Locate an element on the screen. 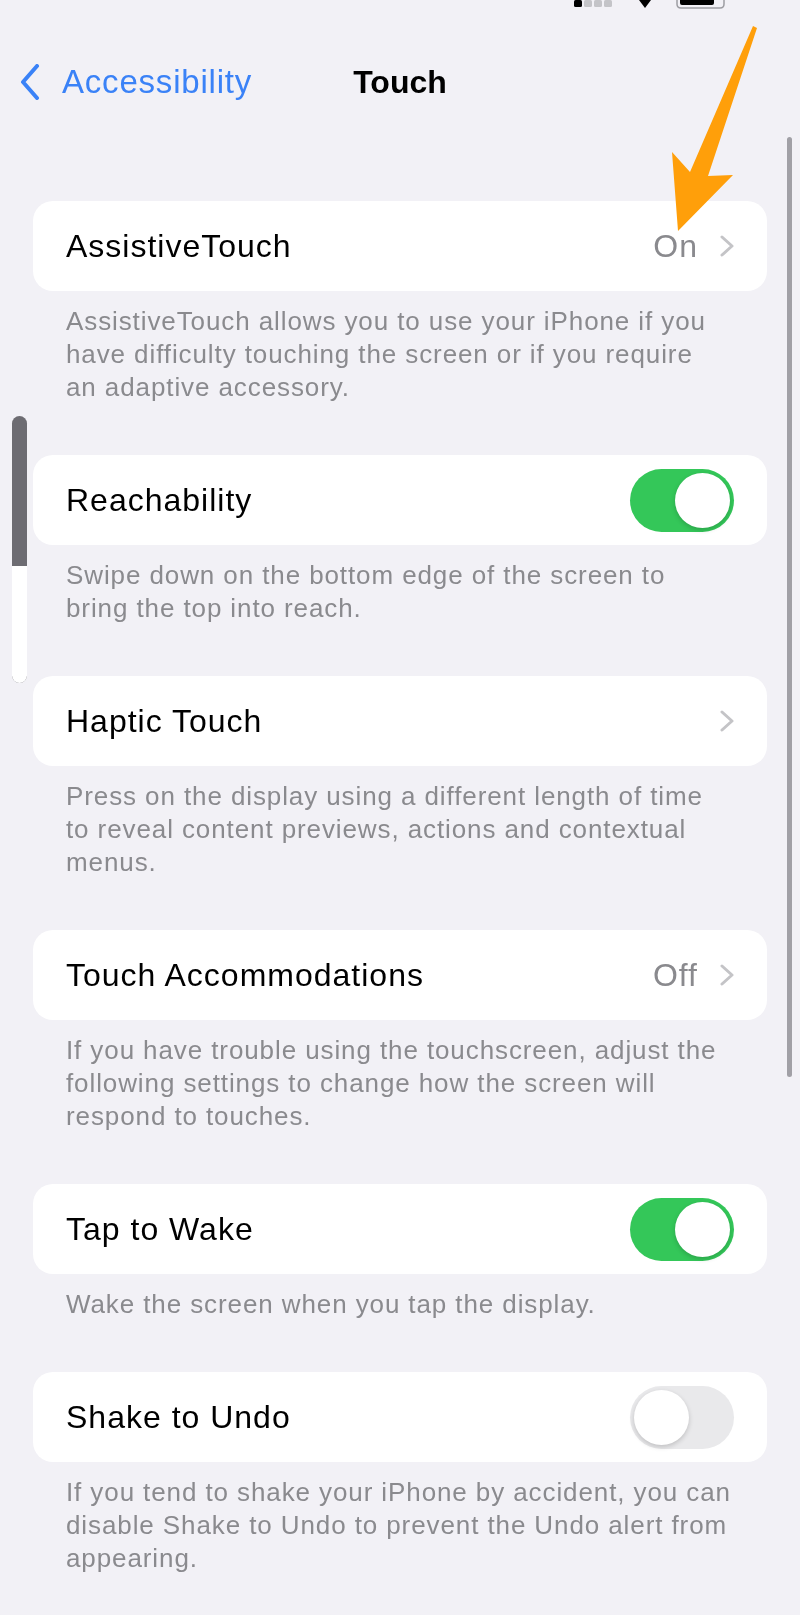  section-footer: Wake the screen when you tap the display. is located at coordinates (400, 1323).